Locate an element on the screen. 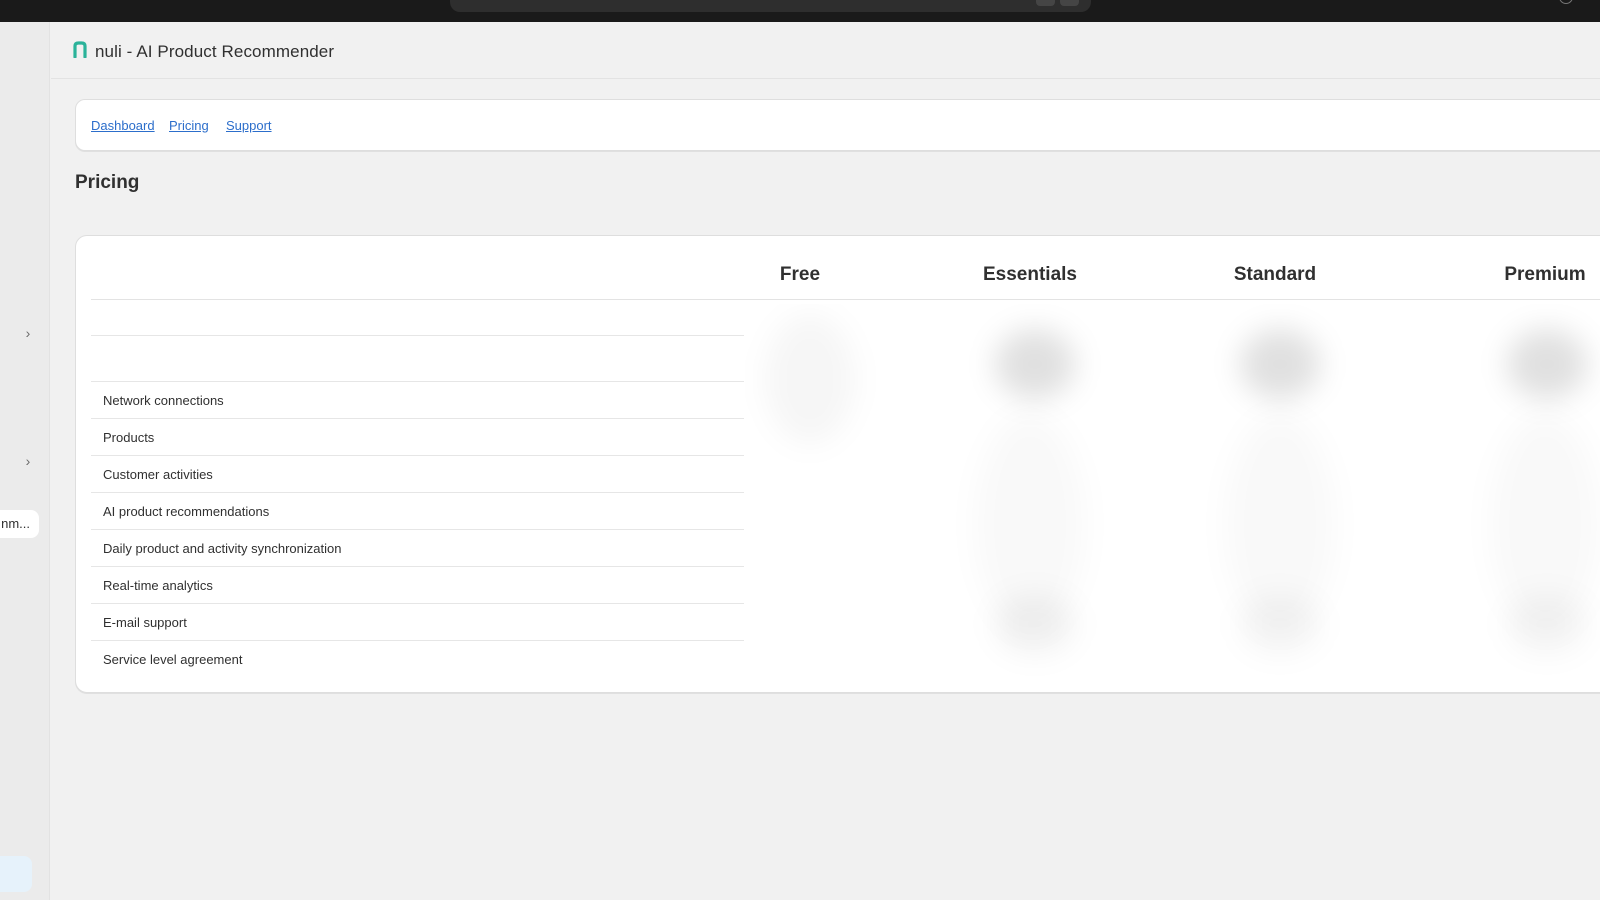 This screenshot has width=1600, height=900. browser-topbar is located at coordinates (800, 11).